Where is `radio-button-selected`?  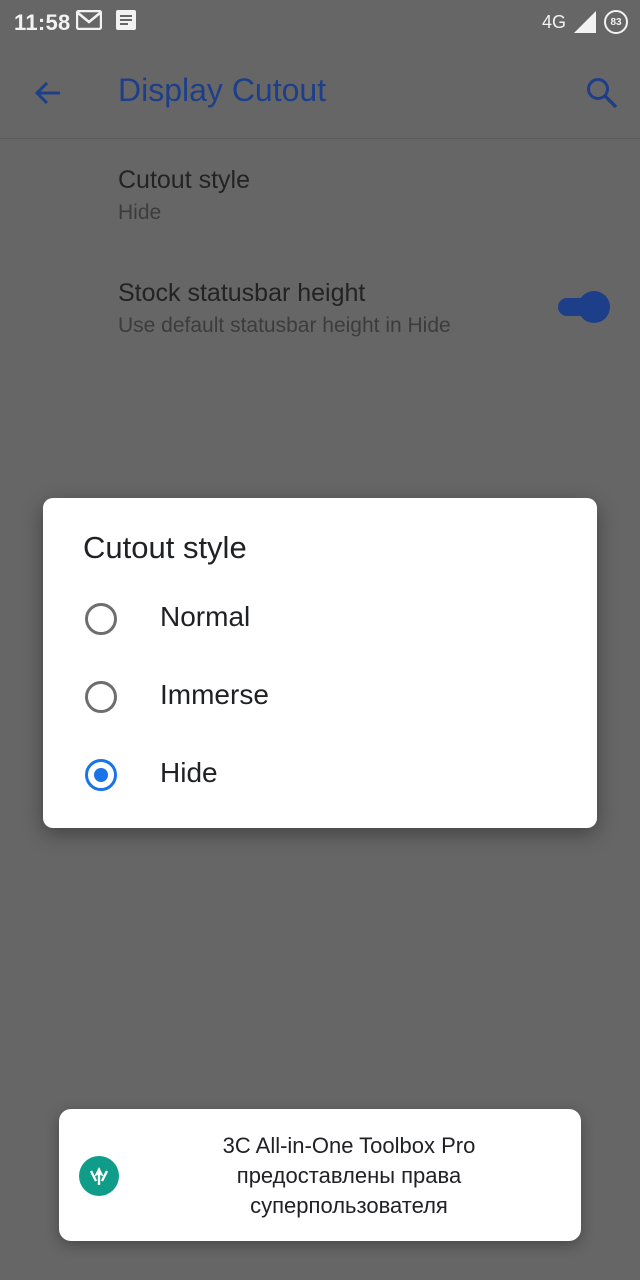 radio-button-selected is located at coordinates (101, 775).